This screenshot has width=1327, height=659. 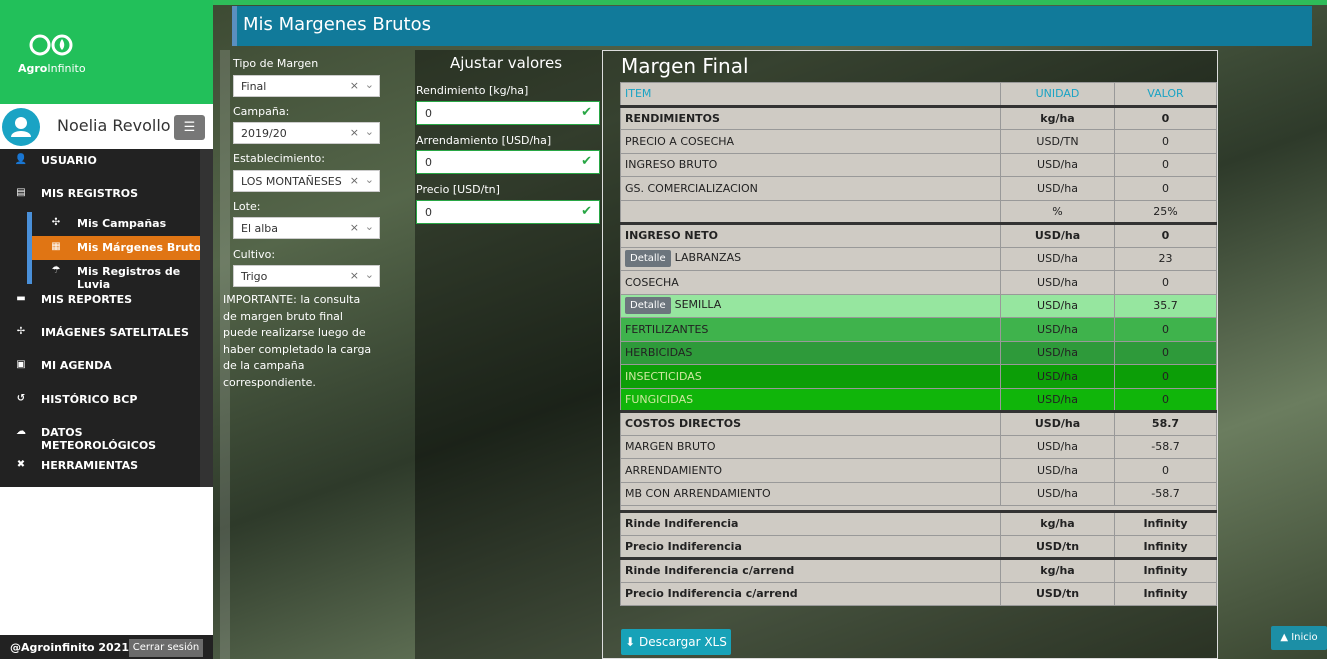 What do you see at coordinates (918, 282) in the screenshot?
I see `table-row: COSECHA USD/ha 0` at bounding box center [918, 282].